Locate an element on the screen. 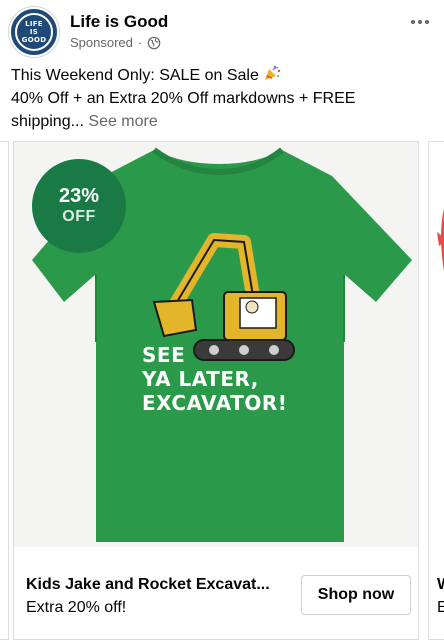  page-avatar: LIFE IS GOOD is located at coordinates (34, 32).